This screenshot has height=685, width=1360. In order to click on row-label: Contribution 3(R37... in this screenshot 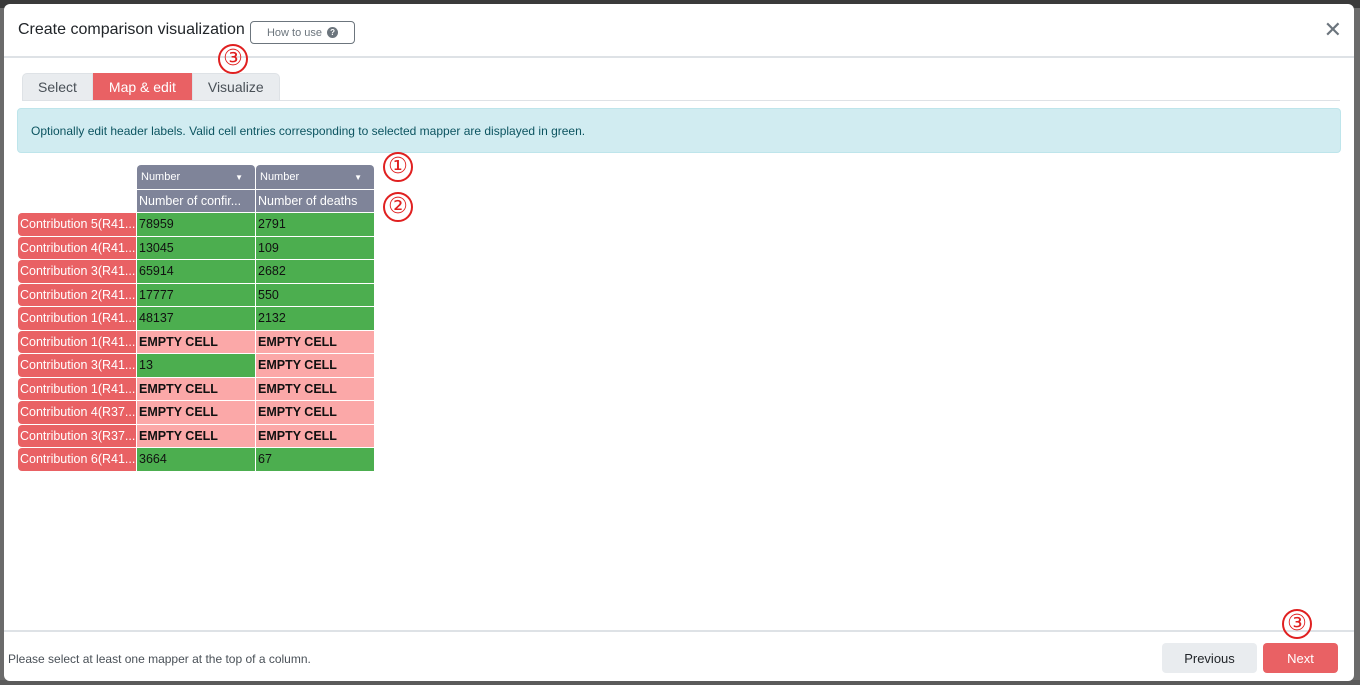, I will do `click(77, 435)`.